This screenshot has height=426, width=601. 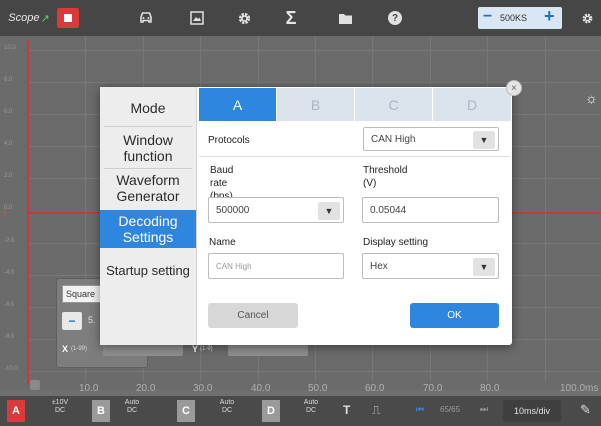 I want to click on scope-mode-button: Scope ↗, so click(x=29, y=18).